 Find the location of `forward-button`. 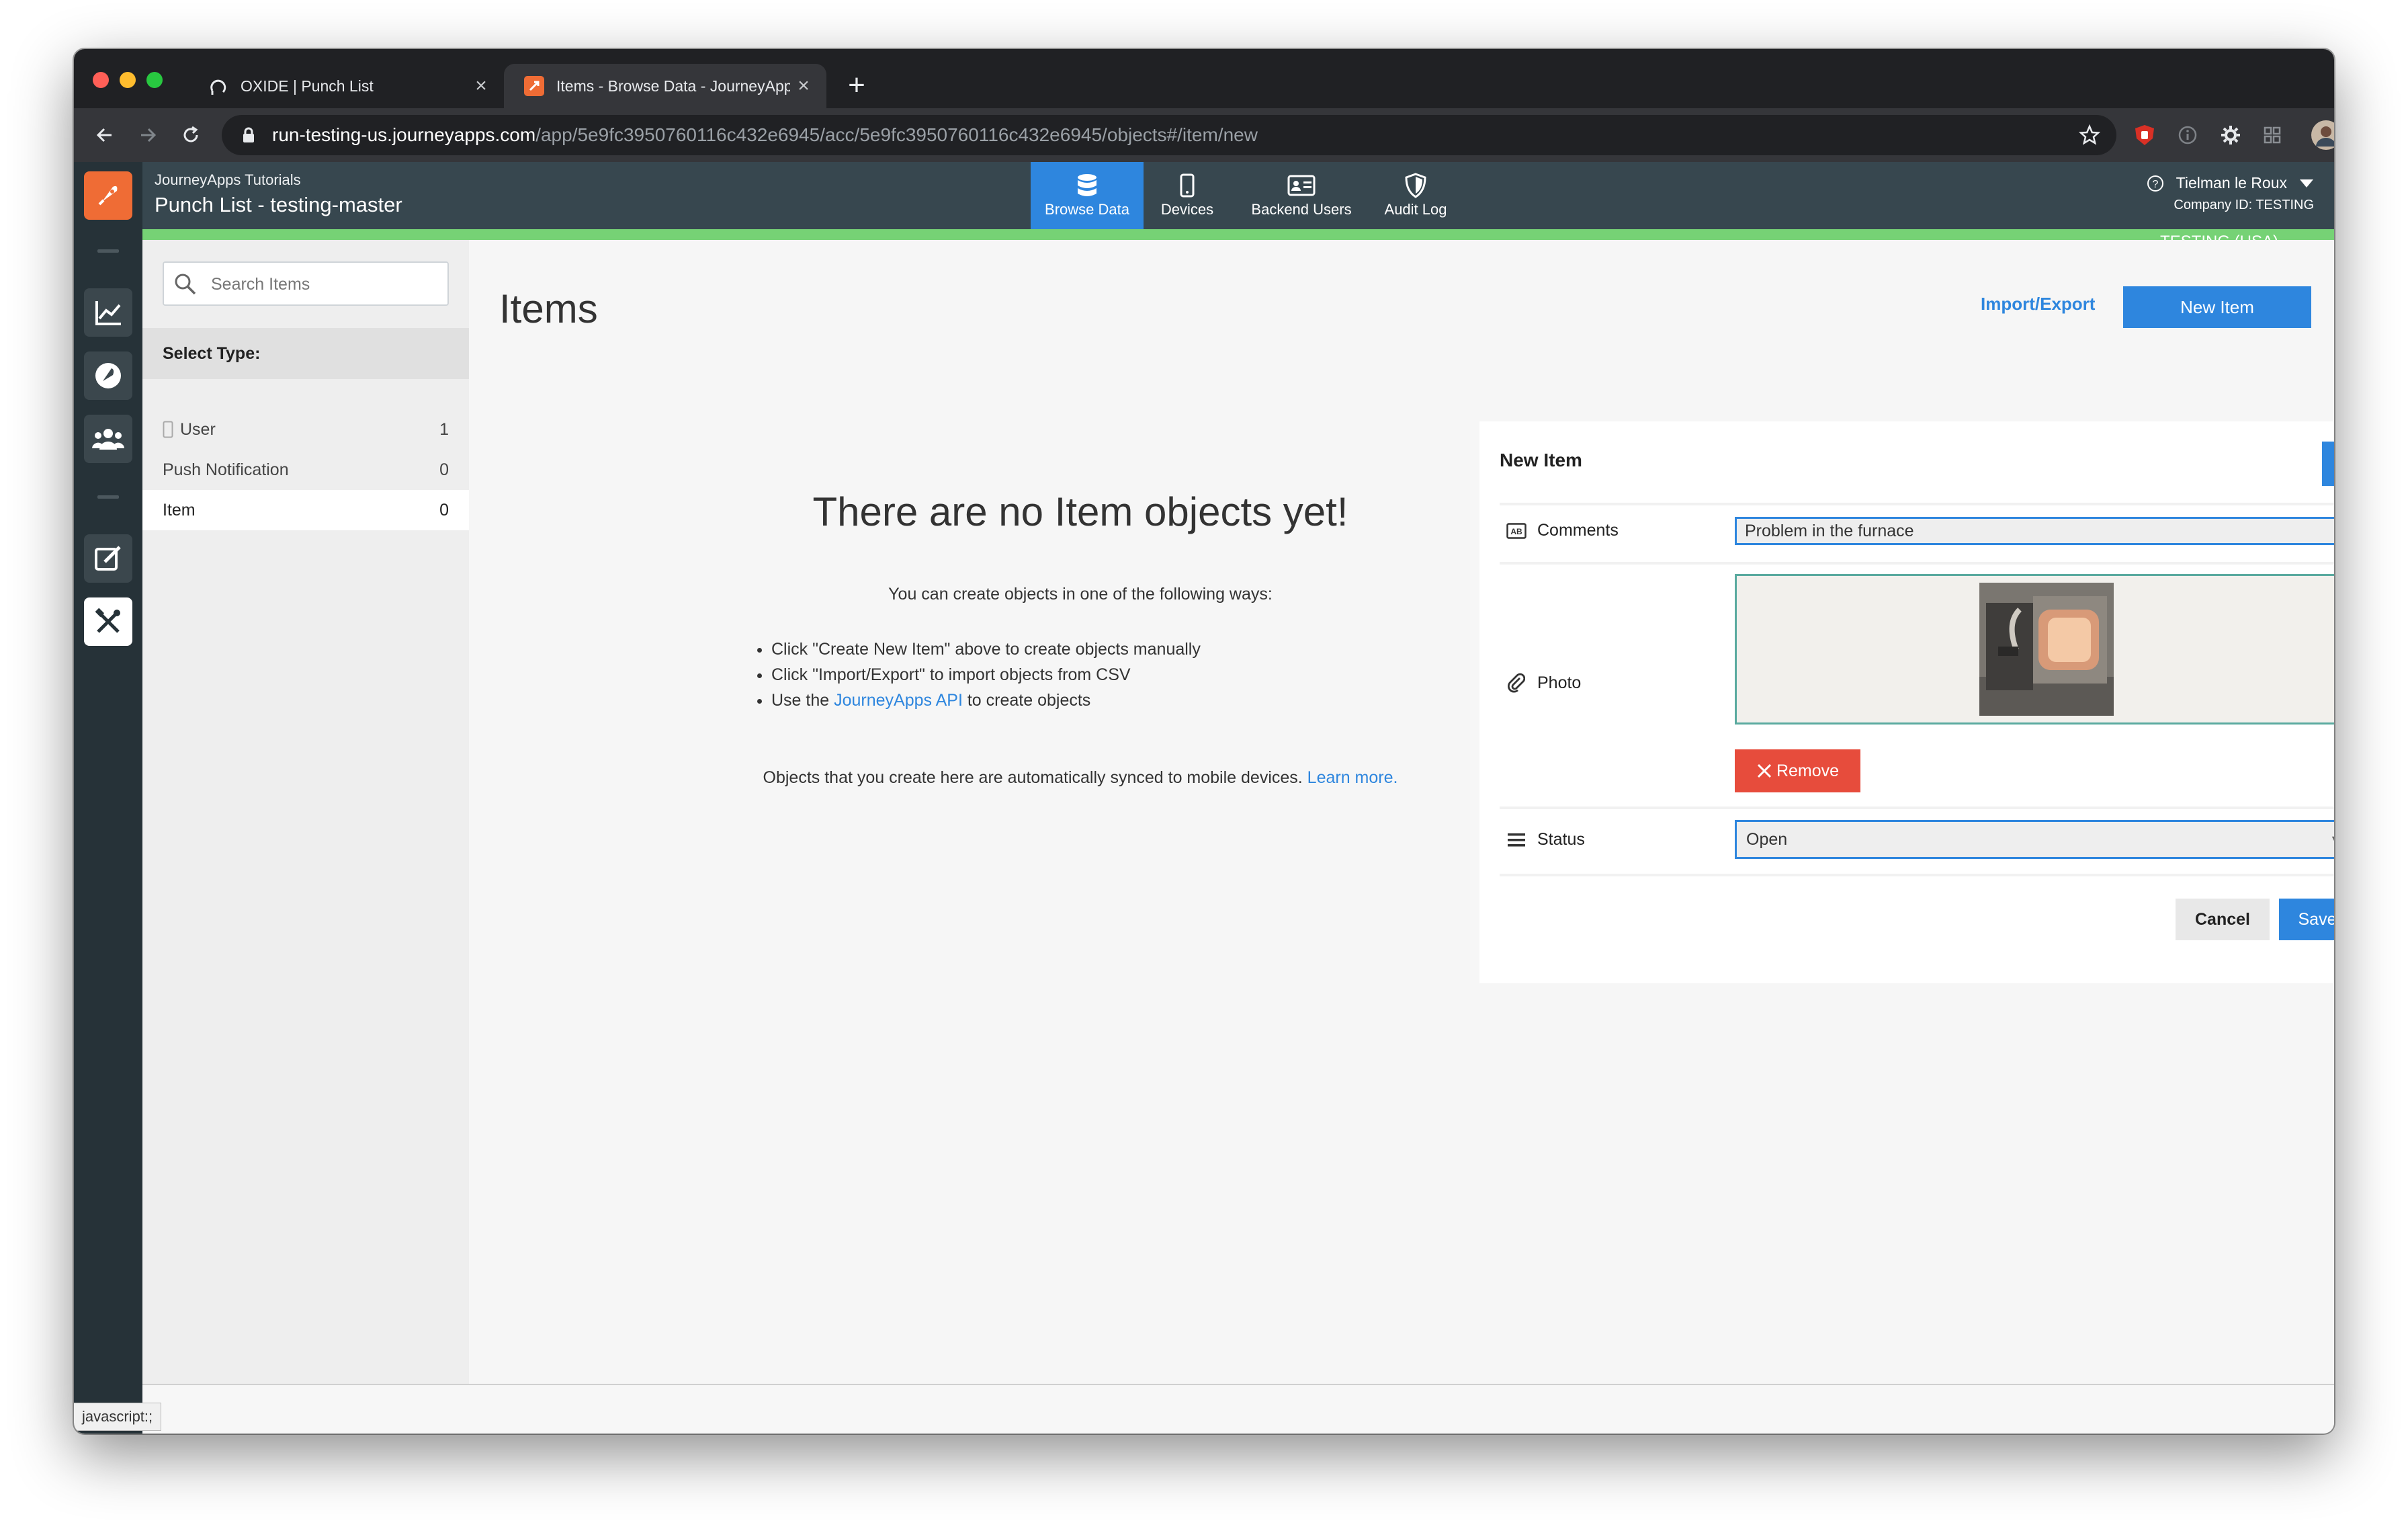

forward-button is located at coordinates (147, 135).